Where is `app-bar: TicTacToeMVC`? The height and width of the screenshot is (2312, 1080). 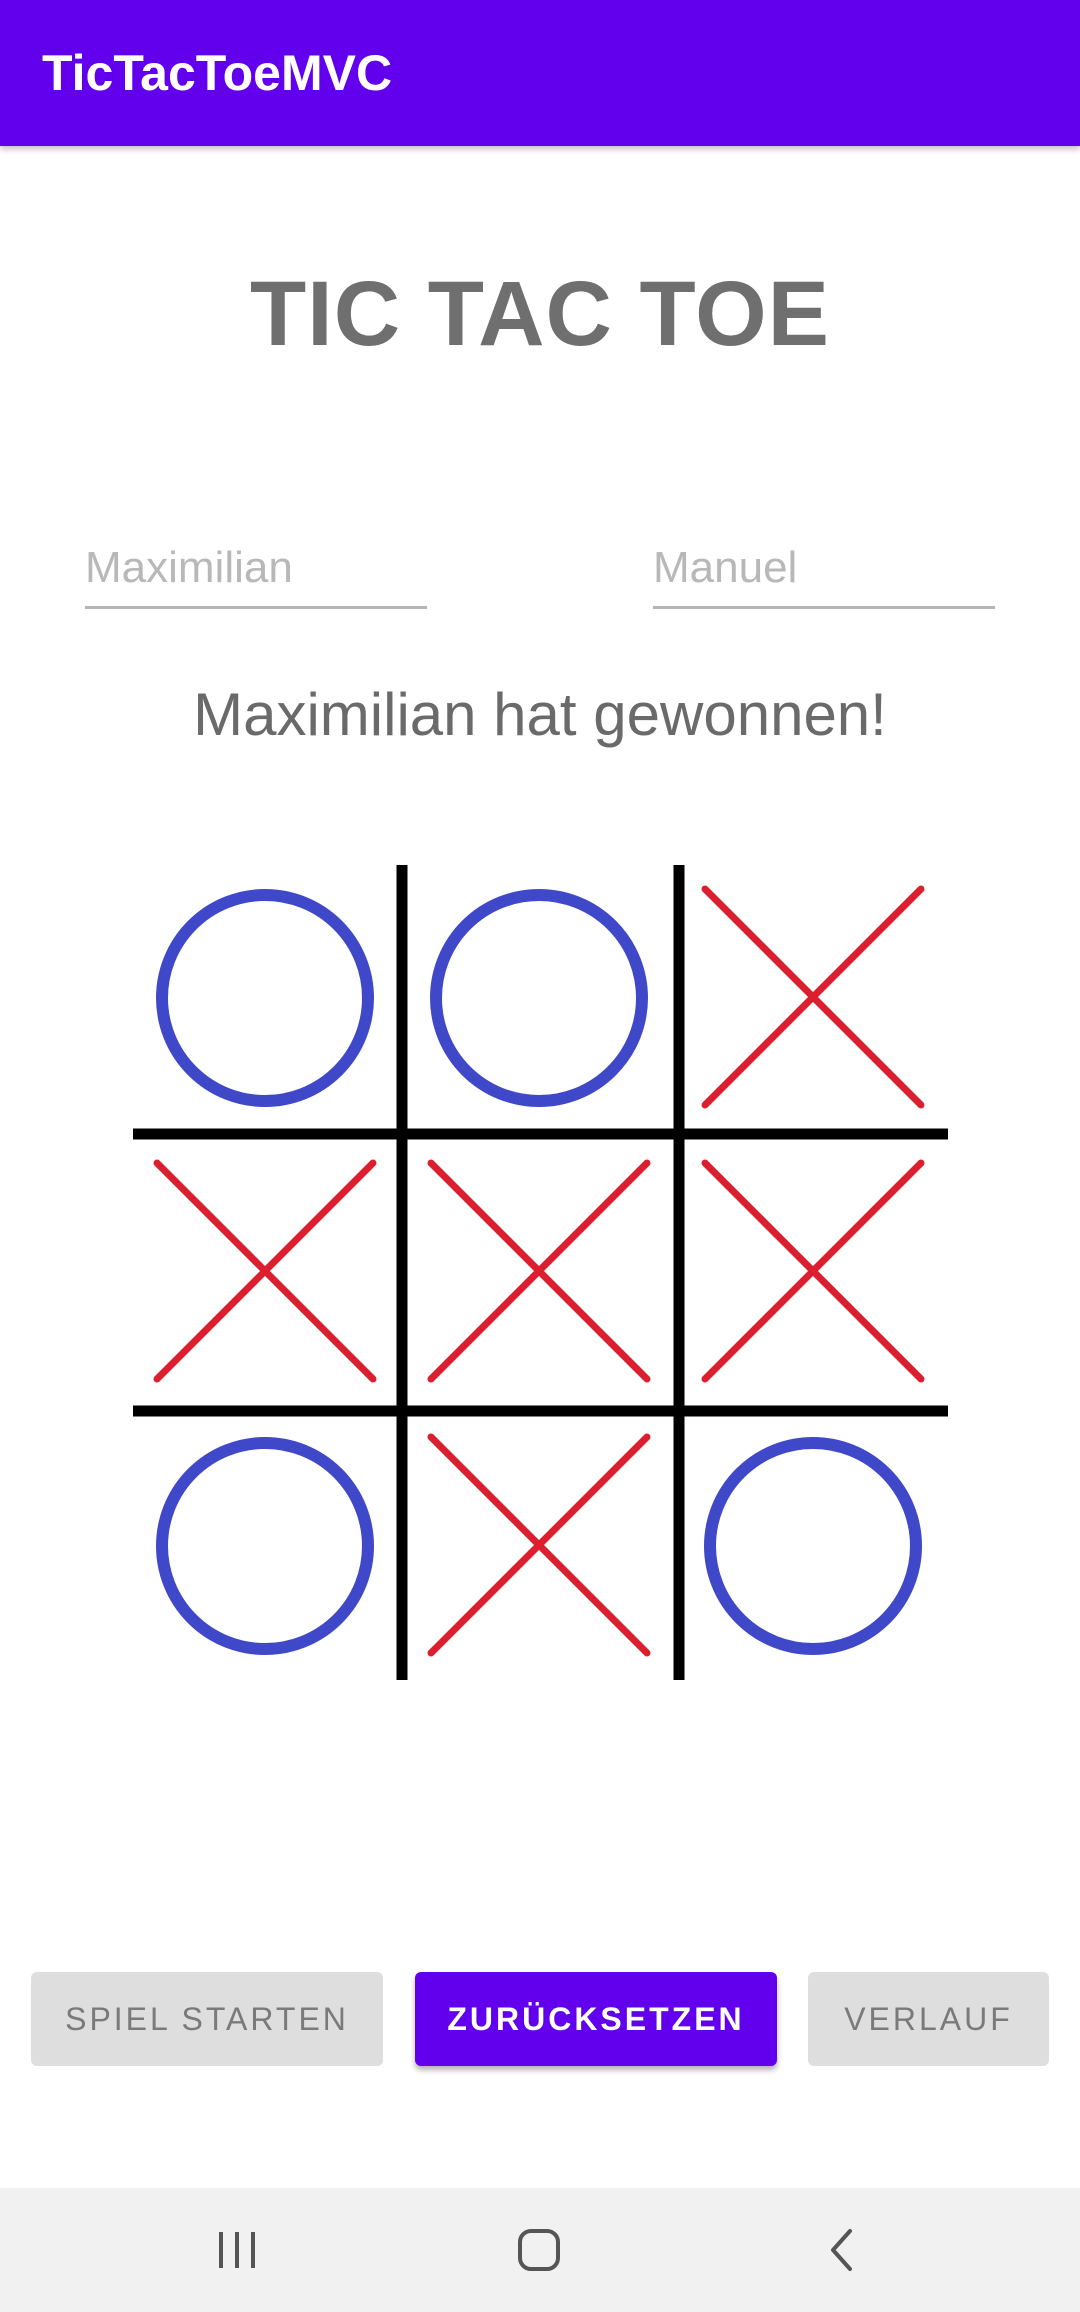
app-bar: TicTacToeMVC is located at coordinates (540, 73).